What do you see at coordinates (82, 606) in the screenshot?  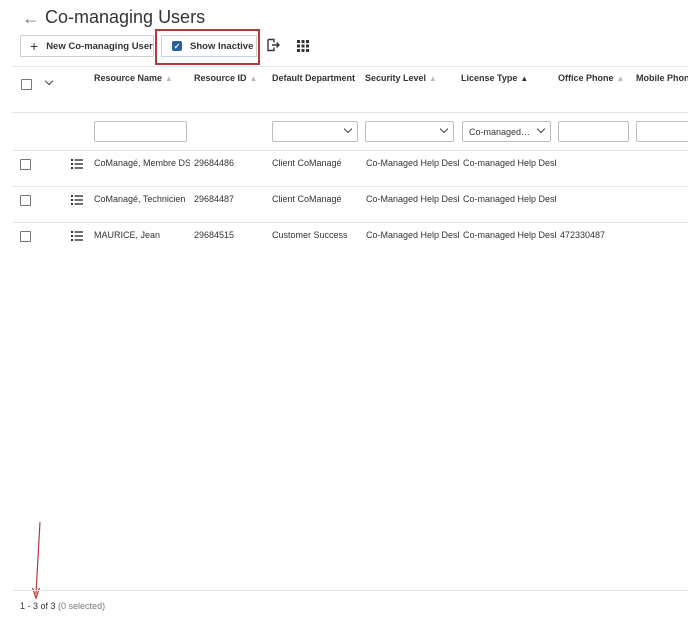 I see `selected-count: (0 selected)` at bounding box center [82, 606].